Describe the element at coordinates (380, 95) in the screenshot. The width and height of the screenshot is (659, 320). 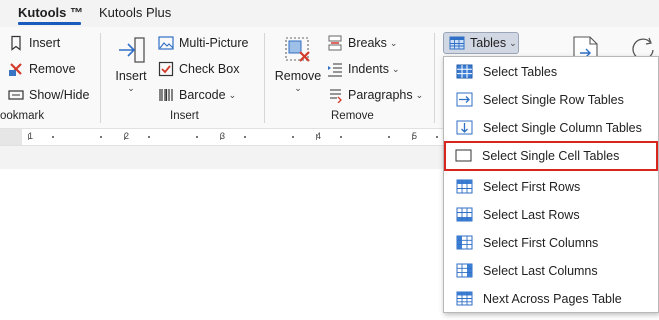
I see `paragraphs-label: Paragraphs` at that location.